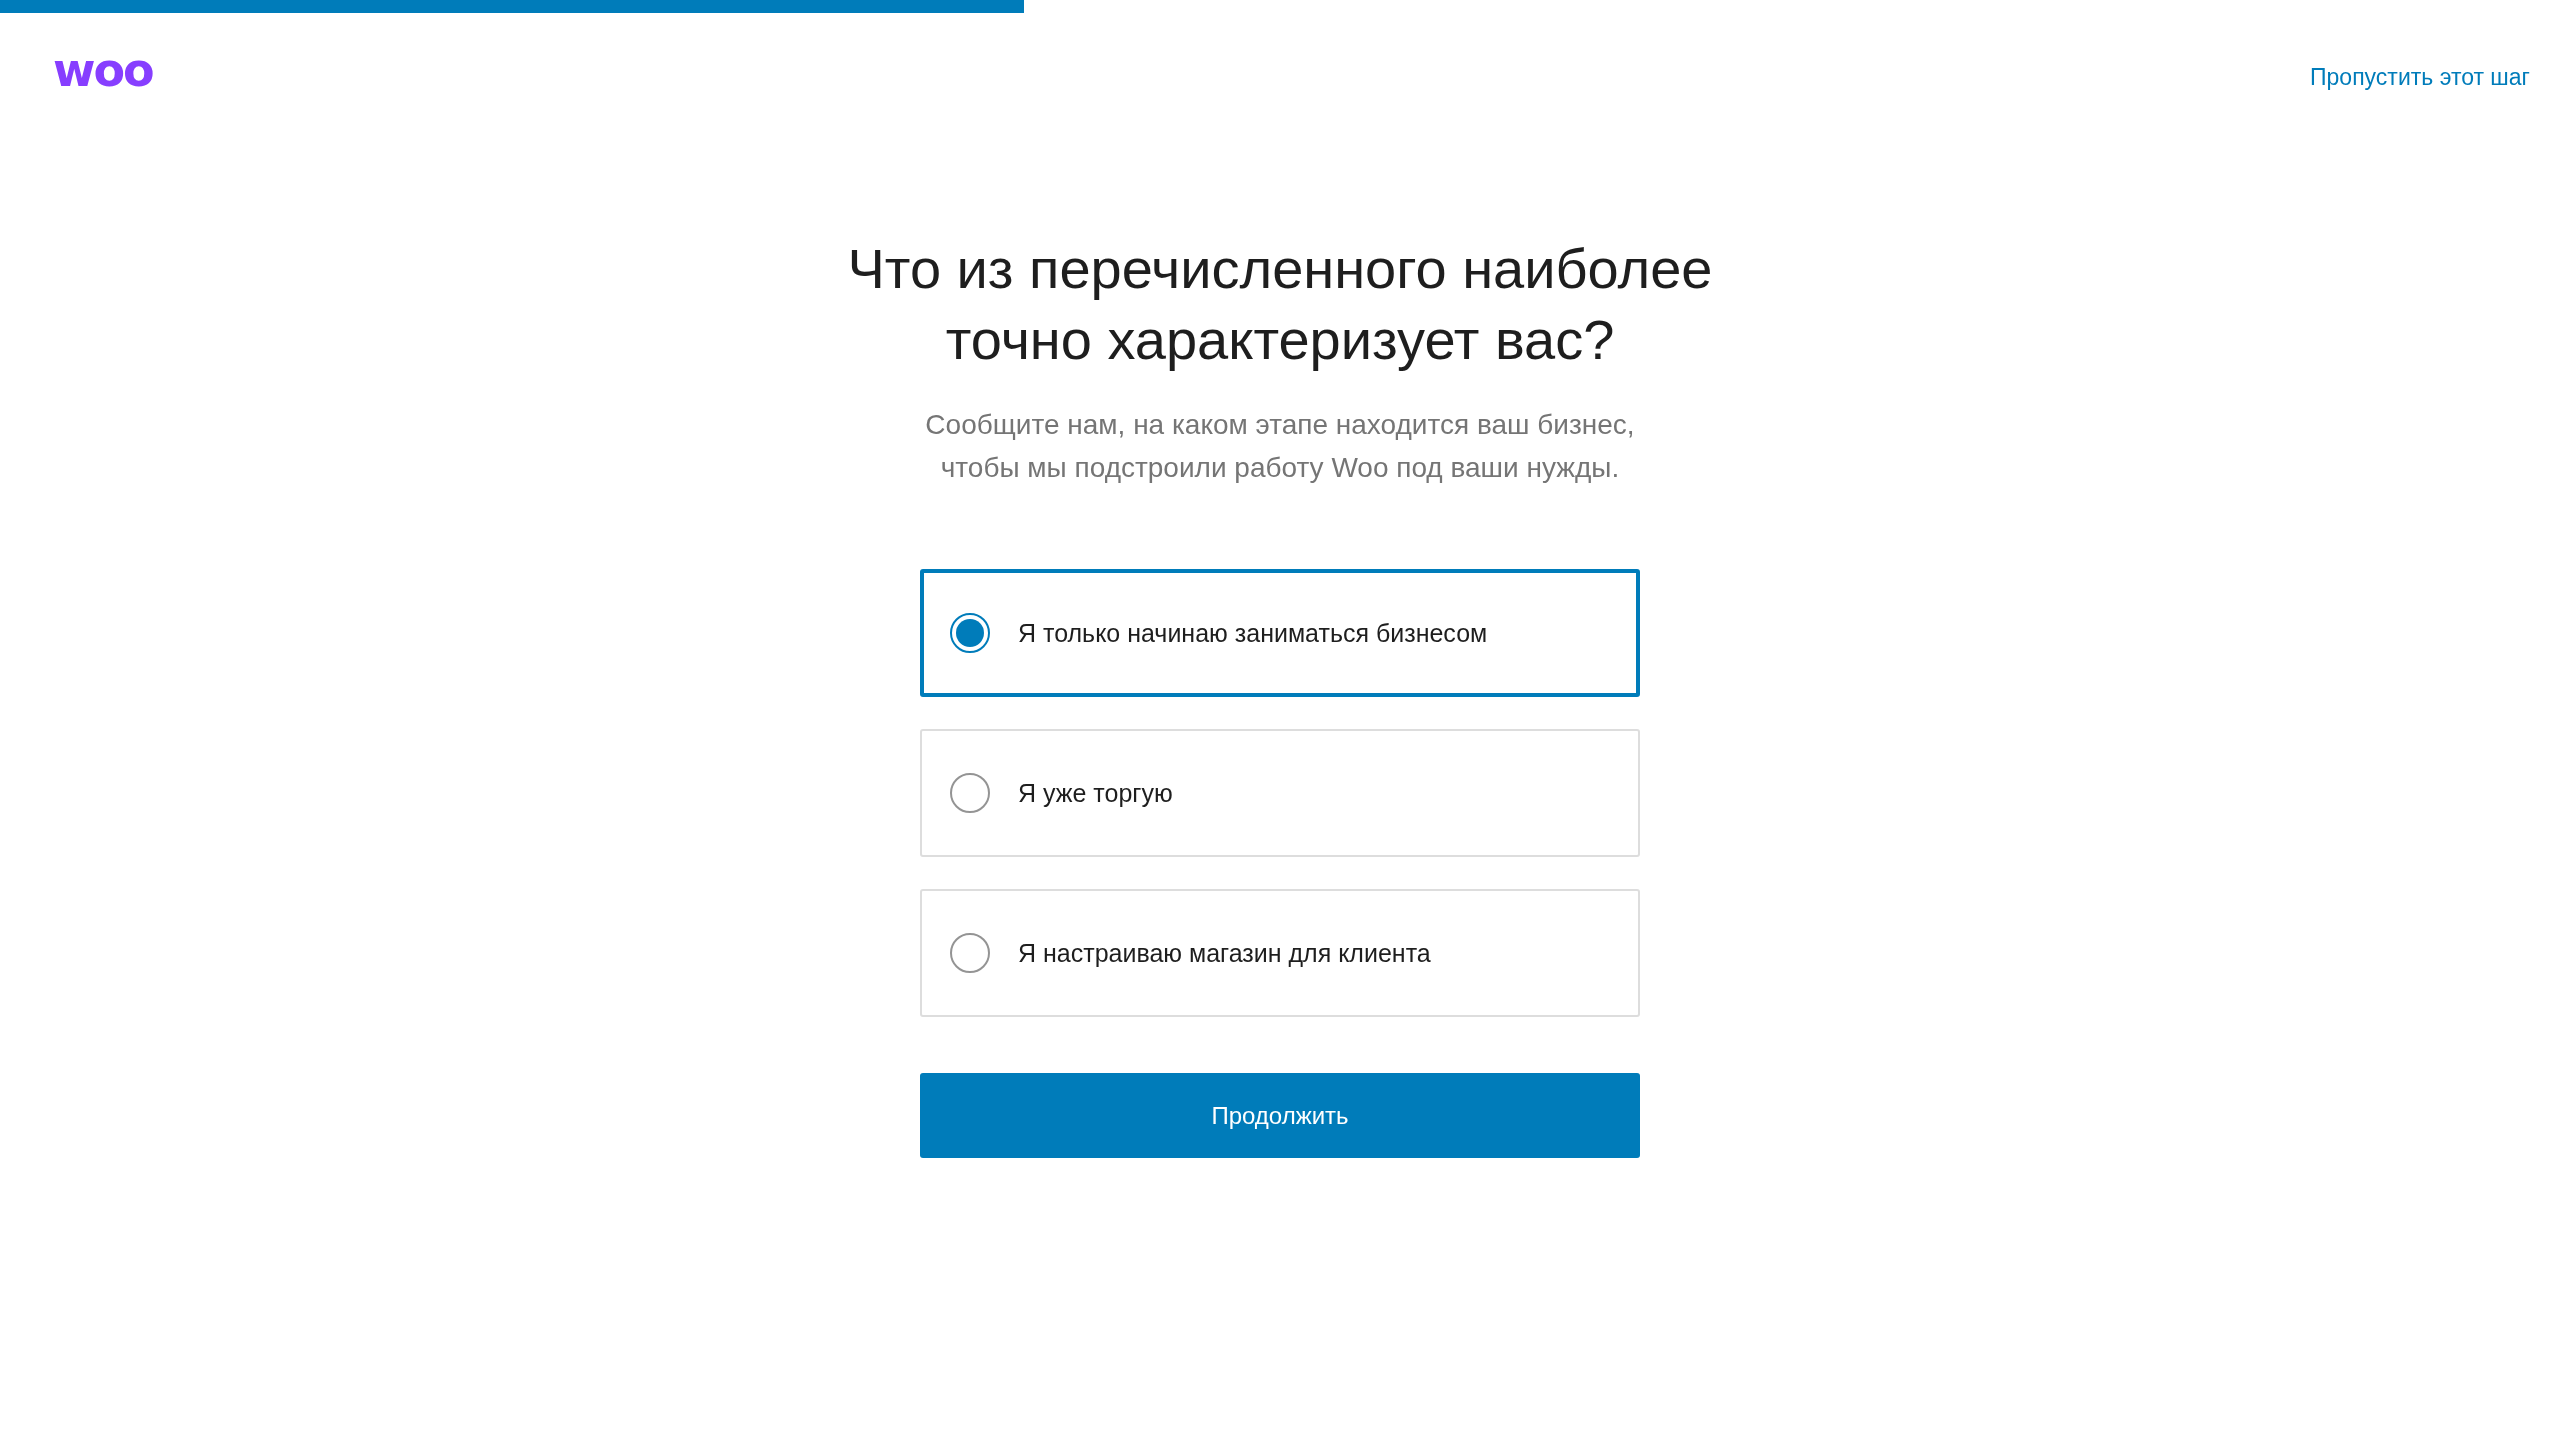 The image size is (2560, 1449). What do you see at coordinates (1280, 304) in the screenshot?
I see `page-title: Что из перечисленного наиболее точно характеризует вас?` at bounding box center [1280, 304].